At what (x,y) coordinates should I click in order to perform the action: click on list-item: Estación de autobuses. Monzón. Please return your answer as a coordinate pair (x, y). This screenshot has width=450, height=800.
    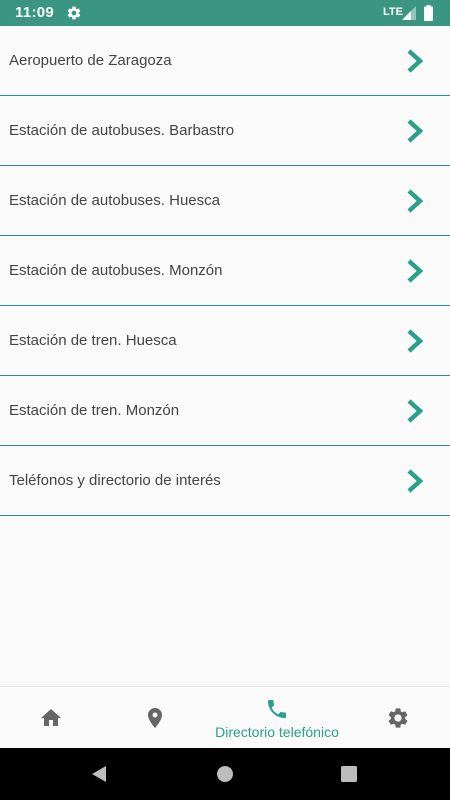
    Looking at the image, I should click on (225, 271).